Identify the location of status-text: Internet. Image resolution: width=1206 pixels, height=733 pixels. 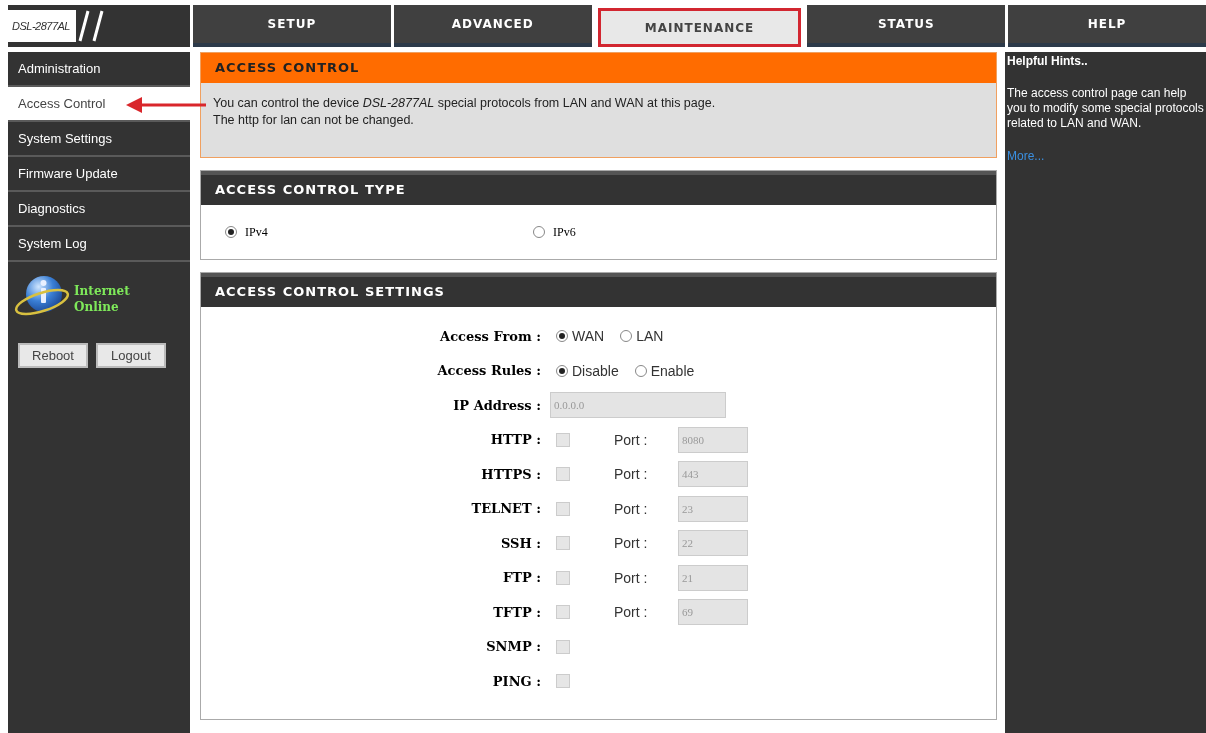
(102, 290).